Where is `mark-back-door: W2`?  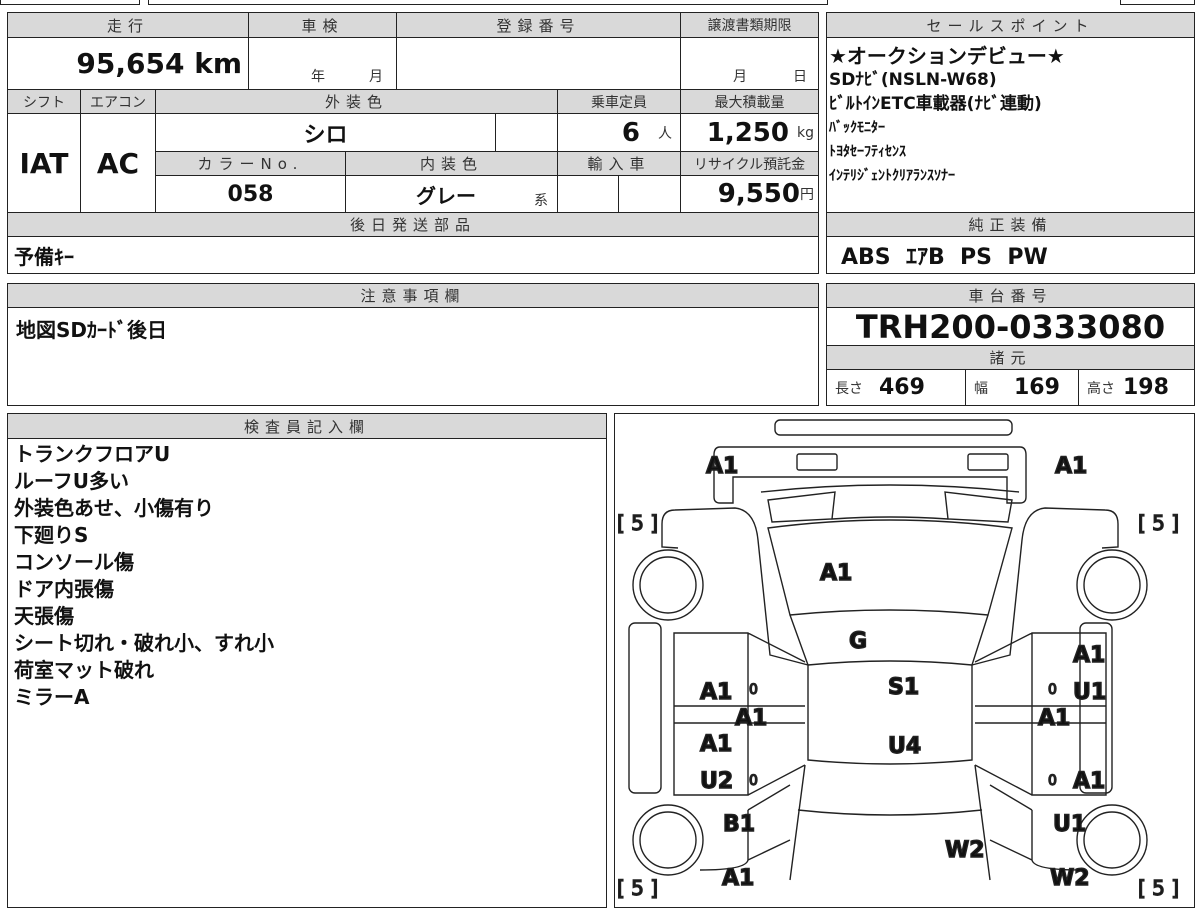
mark-back-door: W2 is located at coordinates (965, 850).